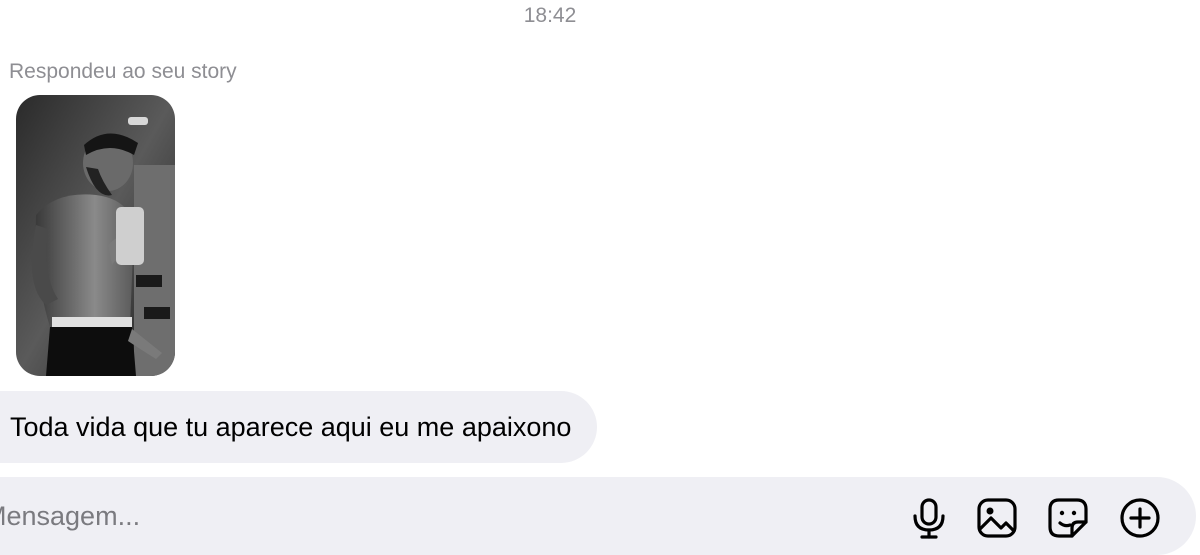  I want to click on story-photo, so click(95, 235).